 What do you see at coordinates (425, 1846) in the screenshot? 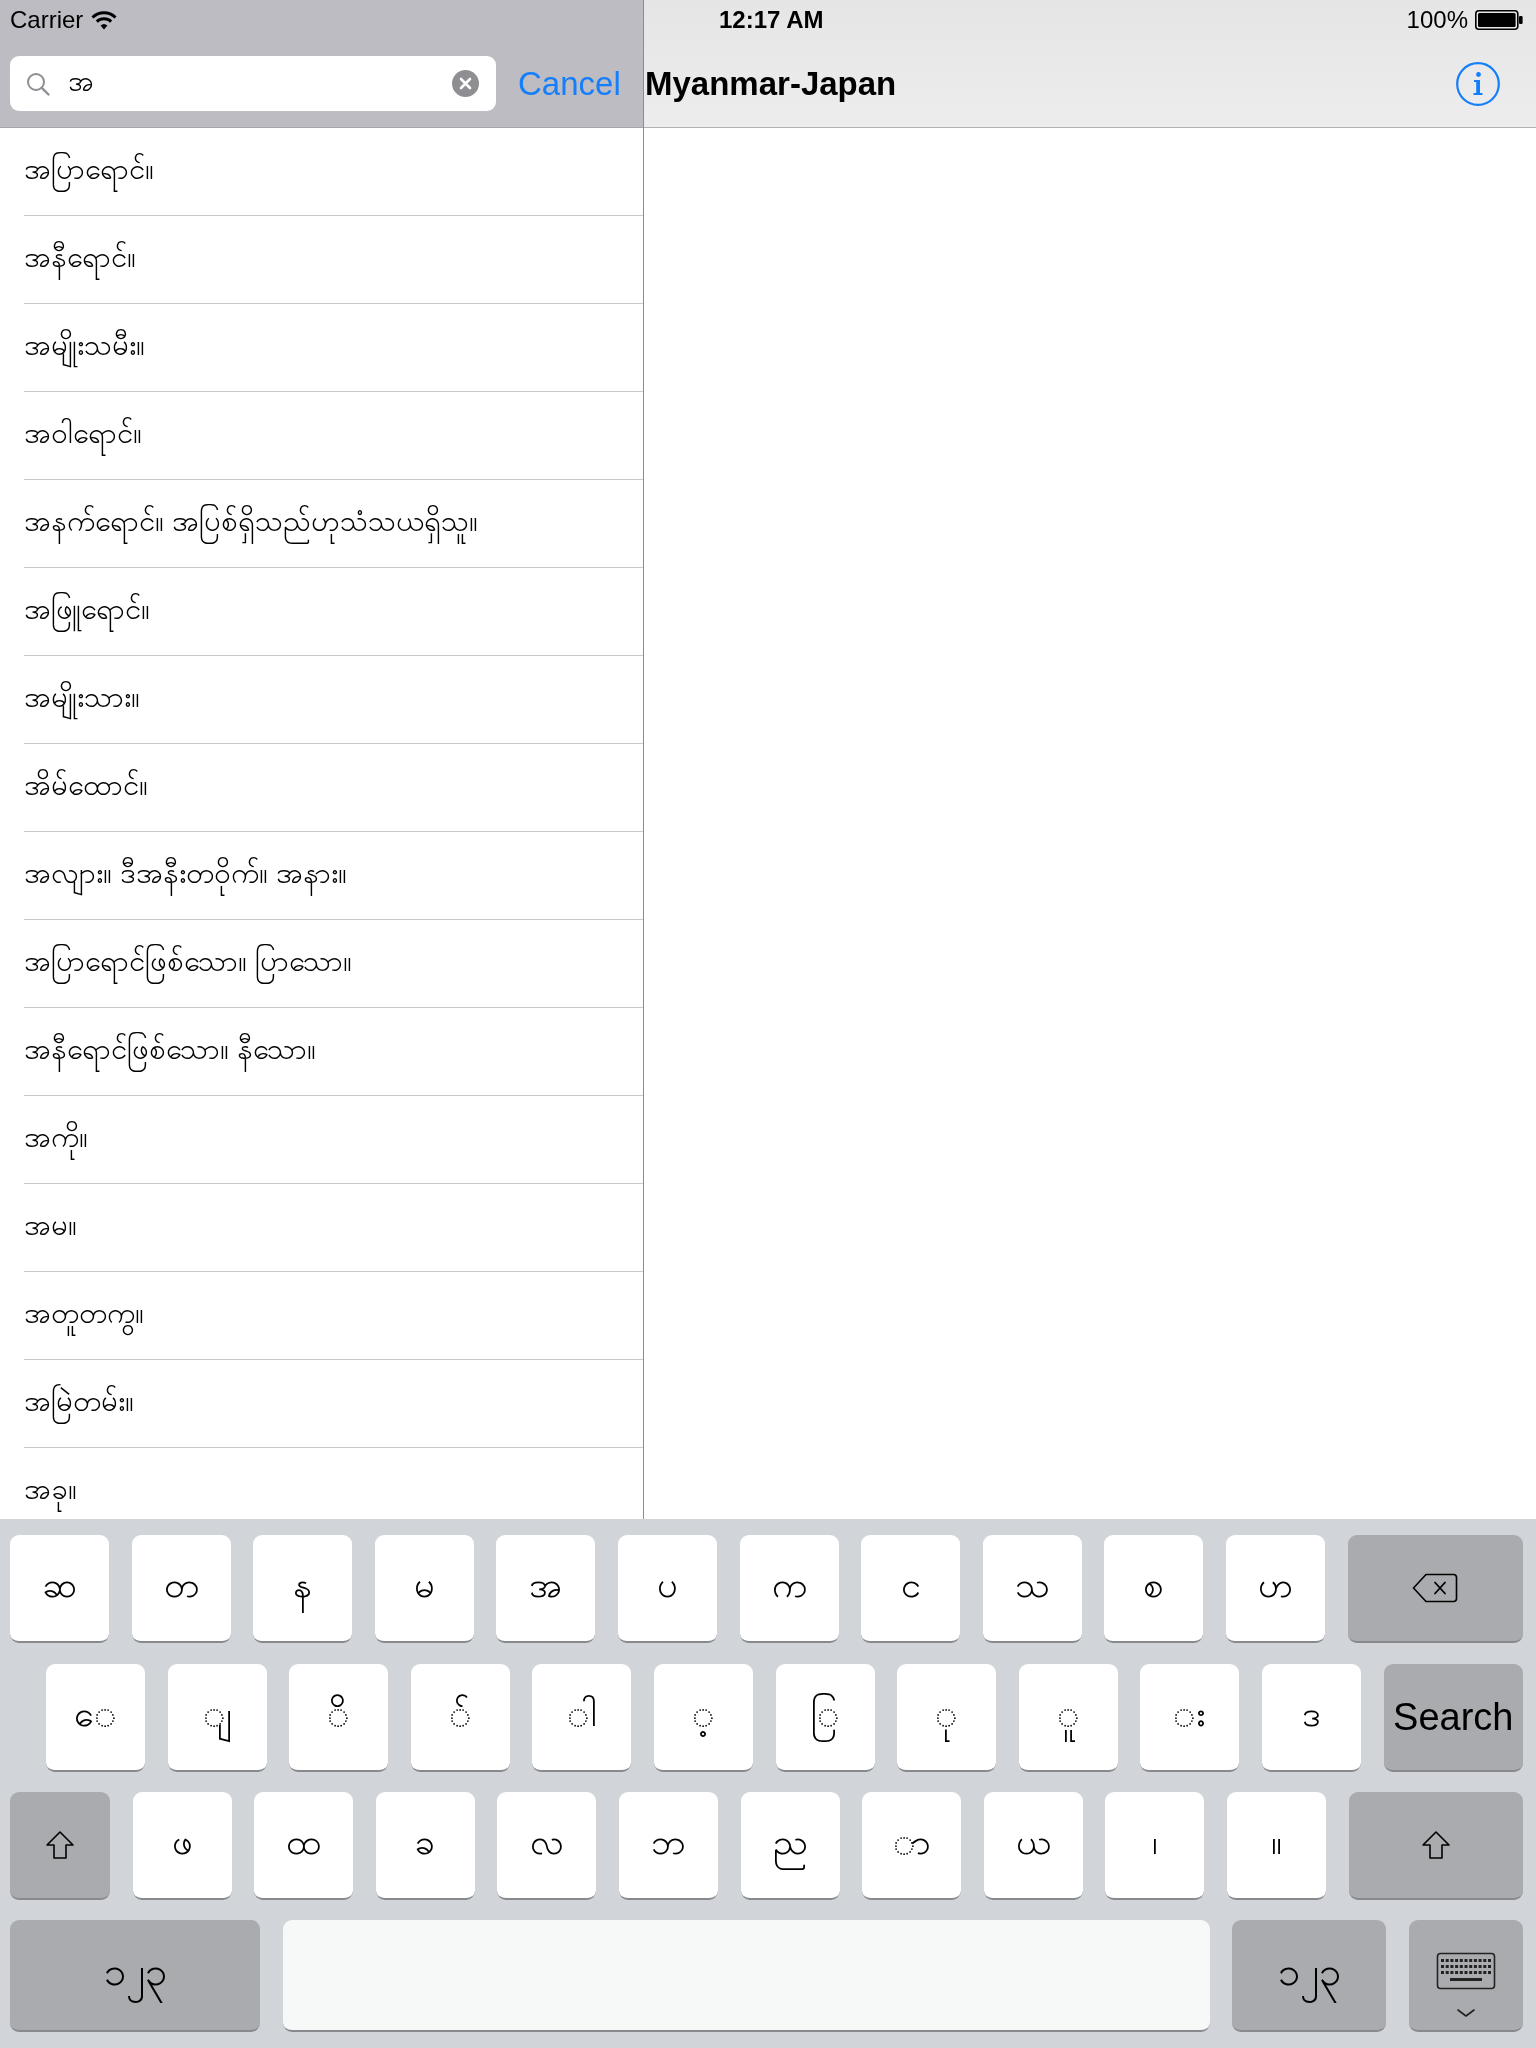
I see `keyboard-key: ခ` at bounding box center [425, 1846].